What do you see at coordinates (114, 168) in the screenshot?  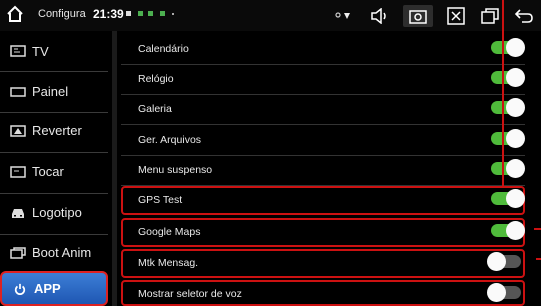 I see `scrollbar` at bounding box center [114, 168].